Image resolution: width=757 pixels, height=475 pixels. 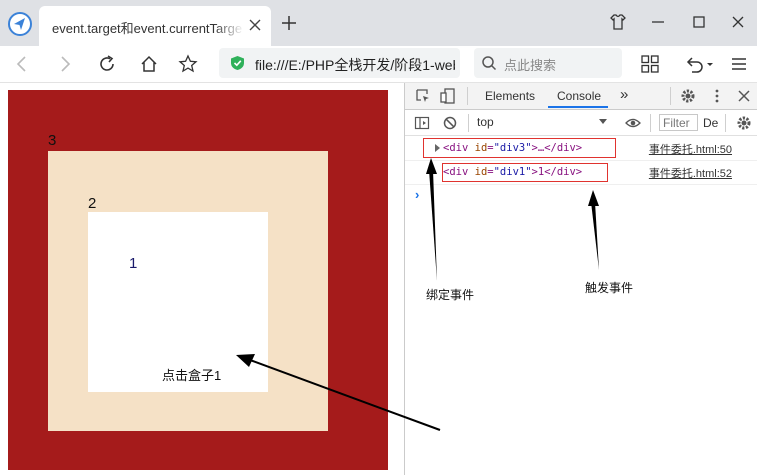 I want to click on active-tab-indicator, so click(x=578, y=107).